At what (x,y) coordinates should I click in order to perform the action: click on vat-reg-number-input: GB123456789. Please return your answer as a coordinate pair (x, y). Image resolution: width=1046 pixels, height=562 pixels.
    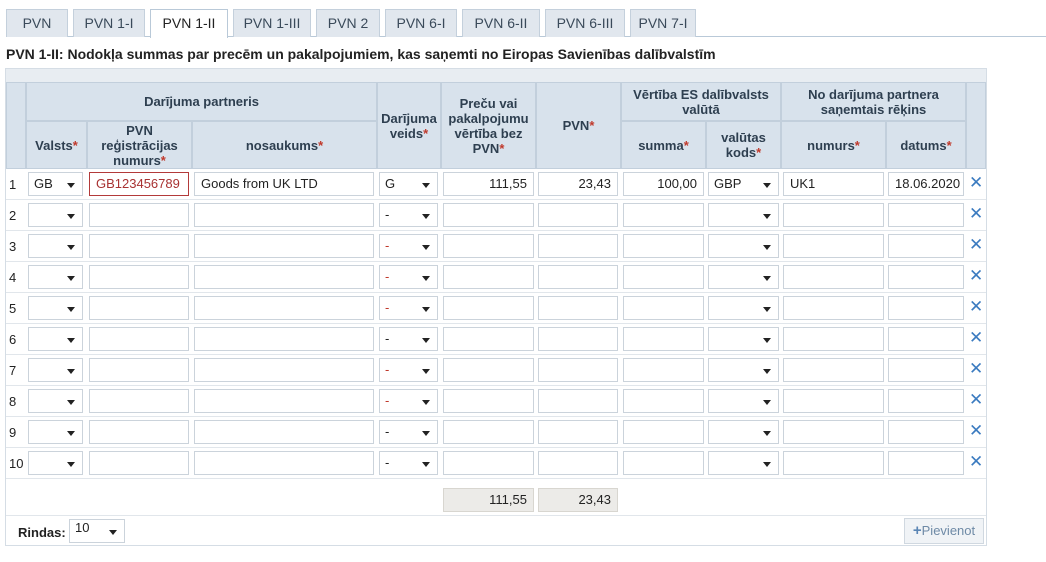
    Looking at the image, I should click on (139, 184).